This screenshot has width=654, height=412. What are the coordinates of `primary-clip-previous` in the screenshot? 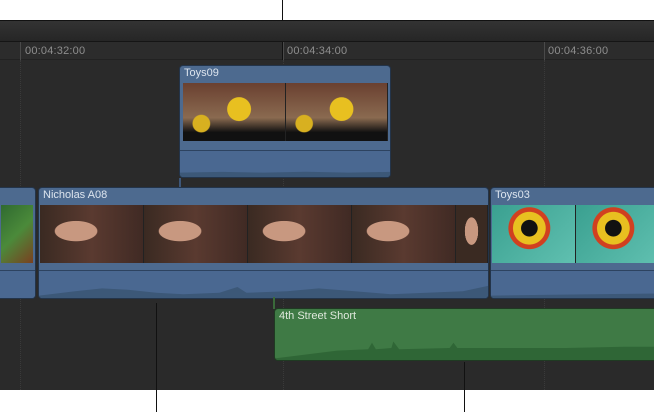 It's located at (18, 243).